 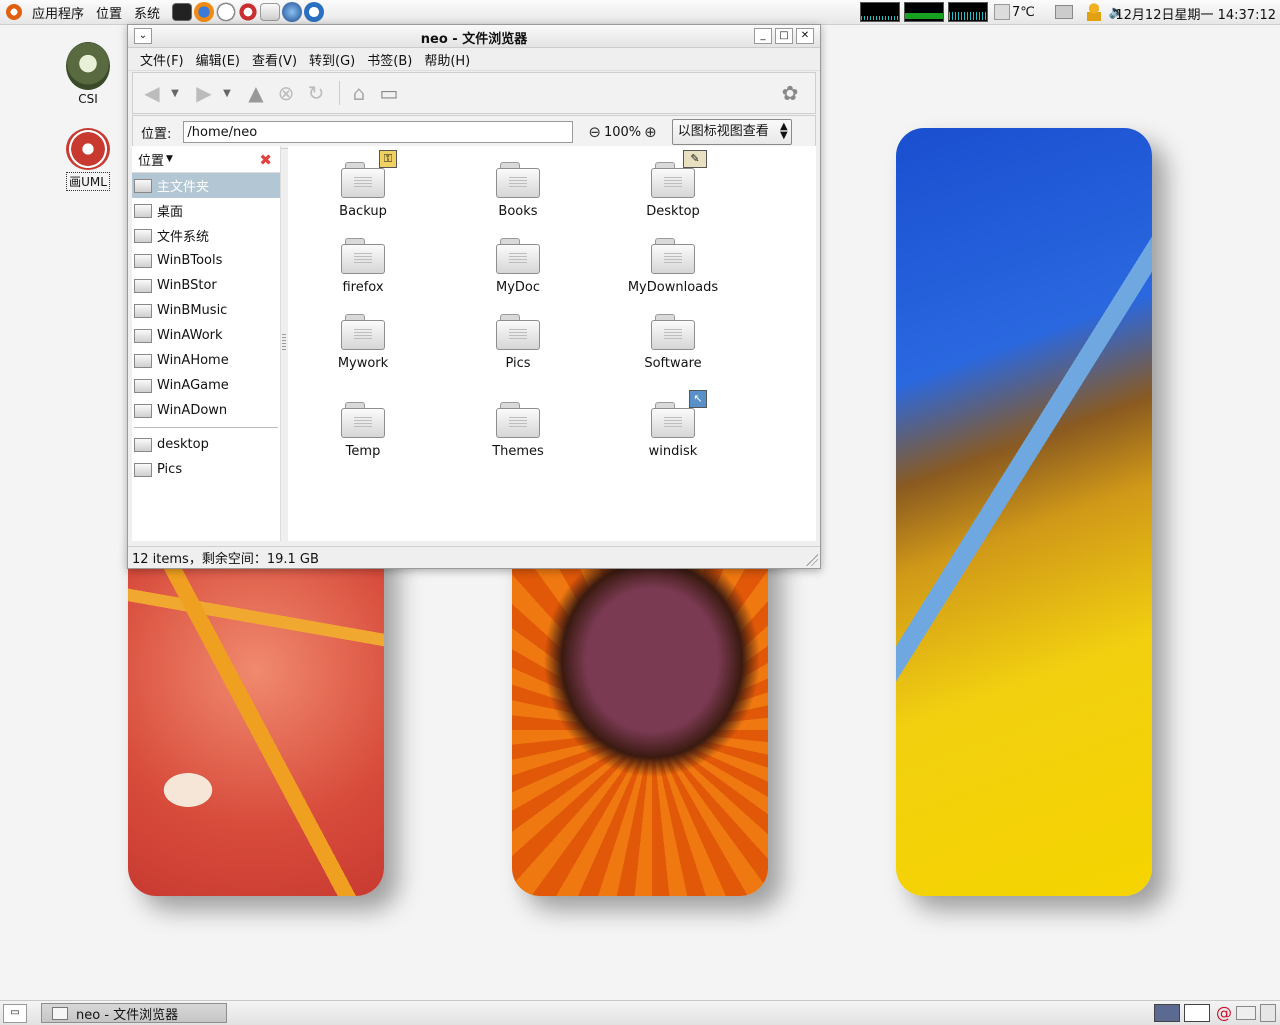 I want to click on sidebar-header: 位置 ▼ ✖, so click(x=206, y=159).